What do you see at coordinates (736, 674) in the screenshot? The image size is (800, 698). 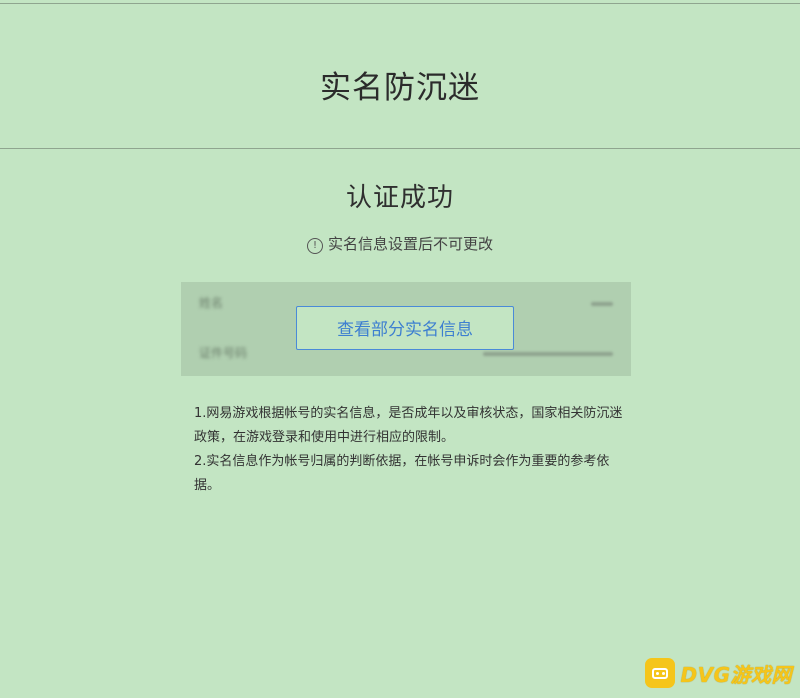 I see `watermark-text: DVG游戏网` at bounding box center [736, 674].